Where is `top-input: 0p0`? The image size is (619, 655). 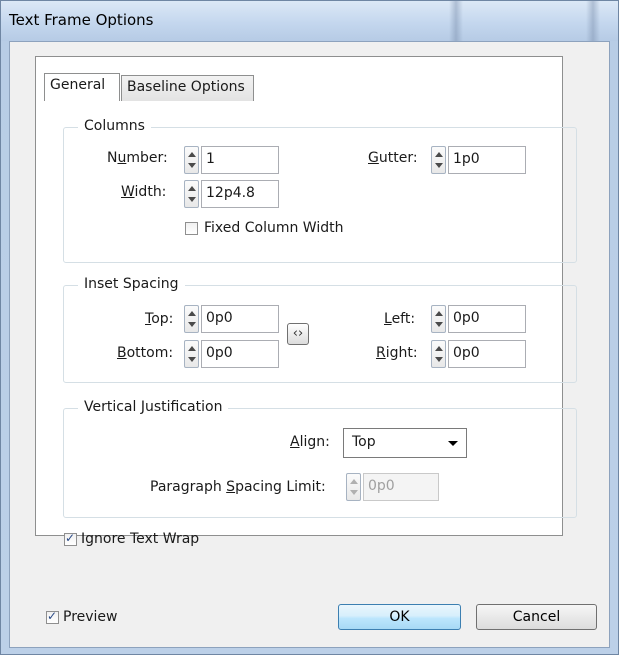 top-input: 0p0 is located at coordinates (240, 319).